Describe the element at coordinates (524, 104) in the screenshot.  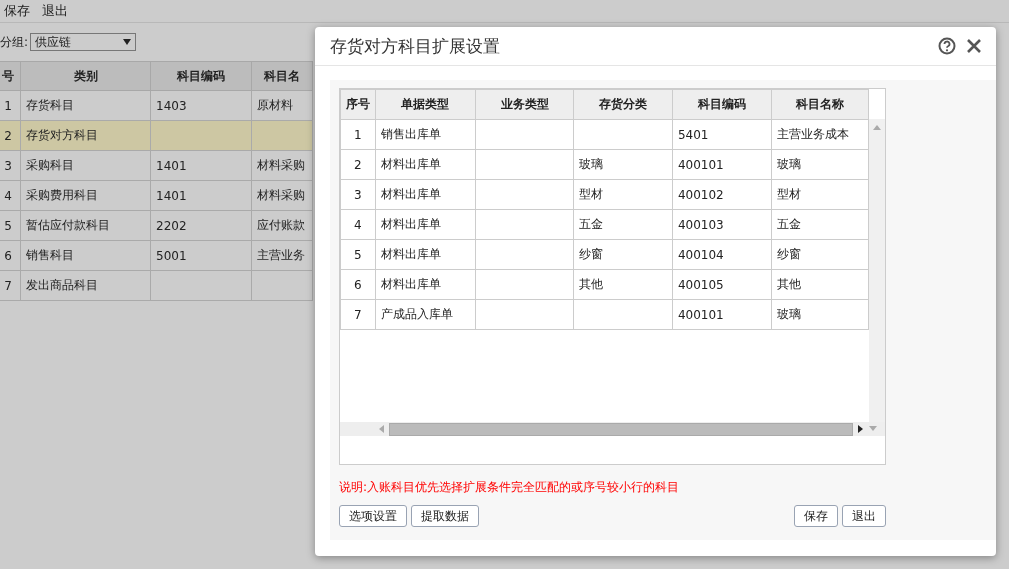
I see `column-header: 业务类型` at that location.